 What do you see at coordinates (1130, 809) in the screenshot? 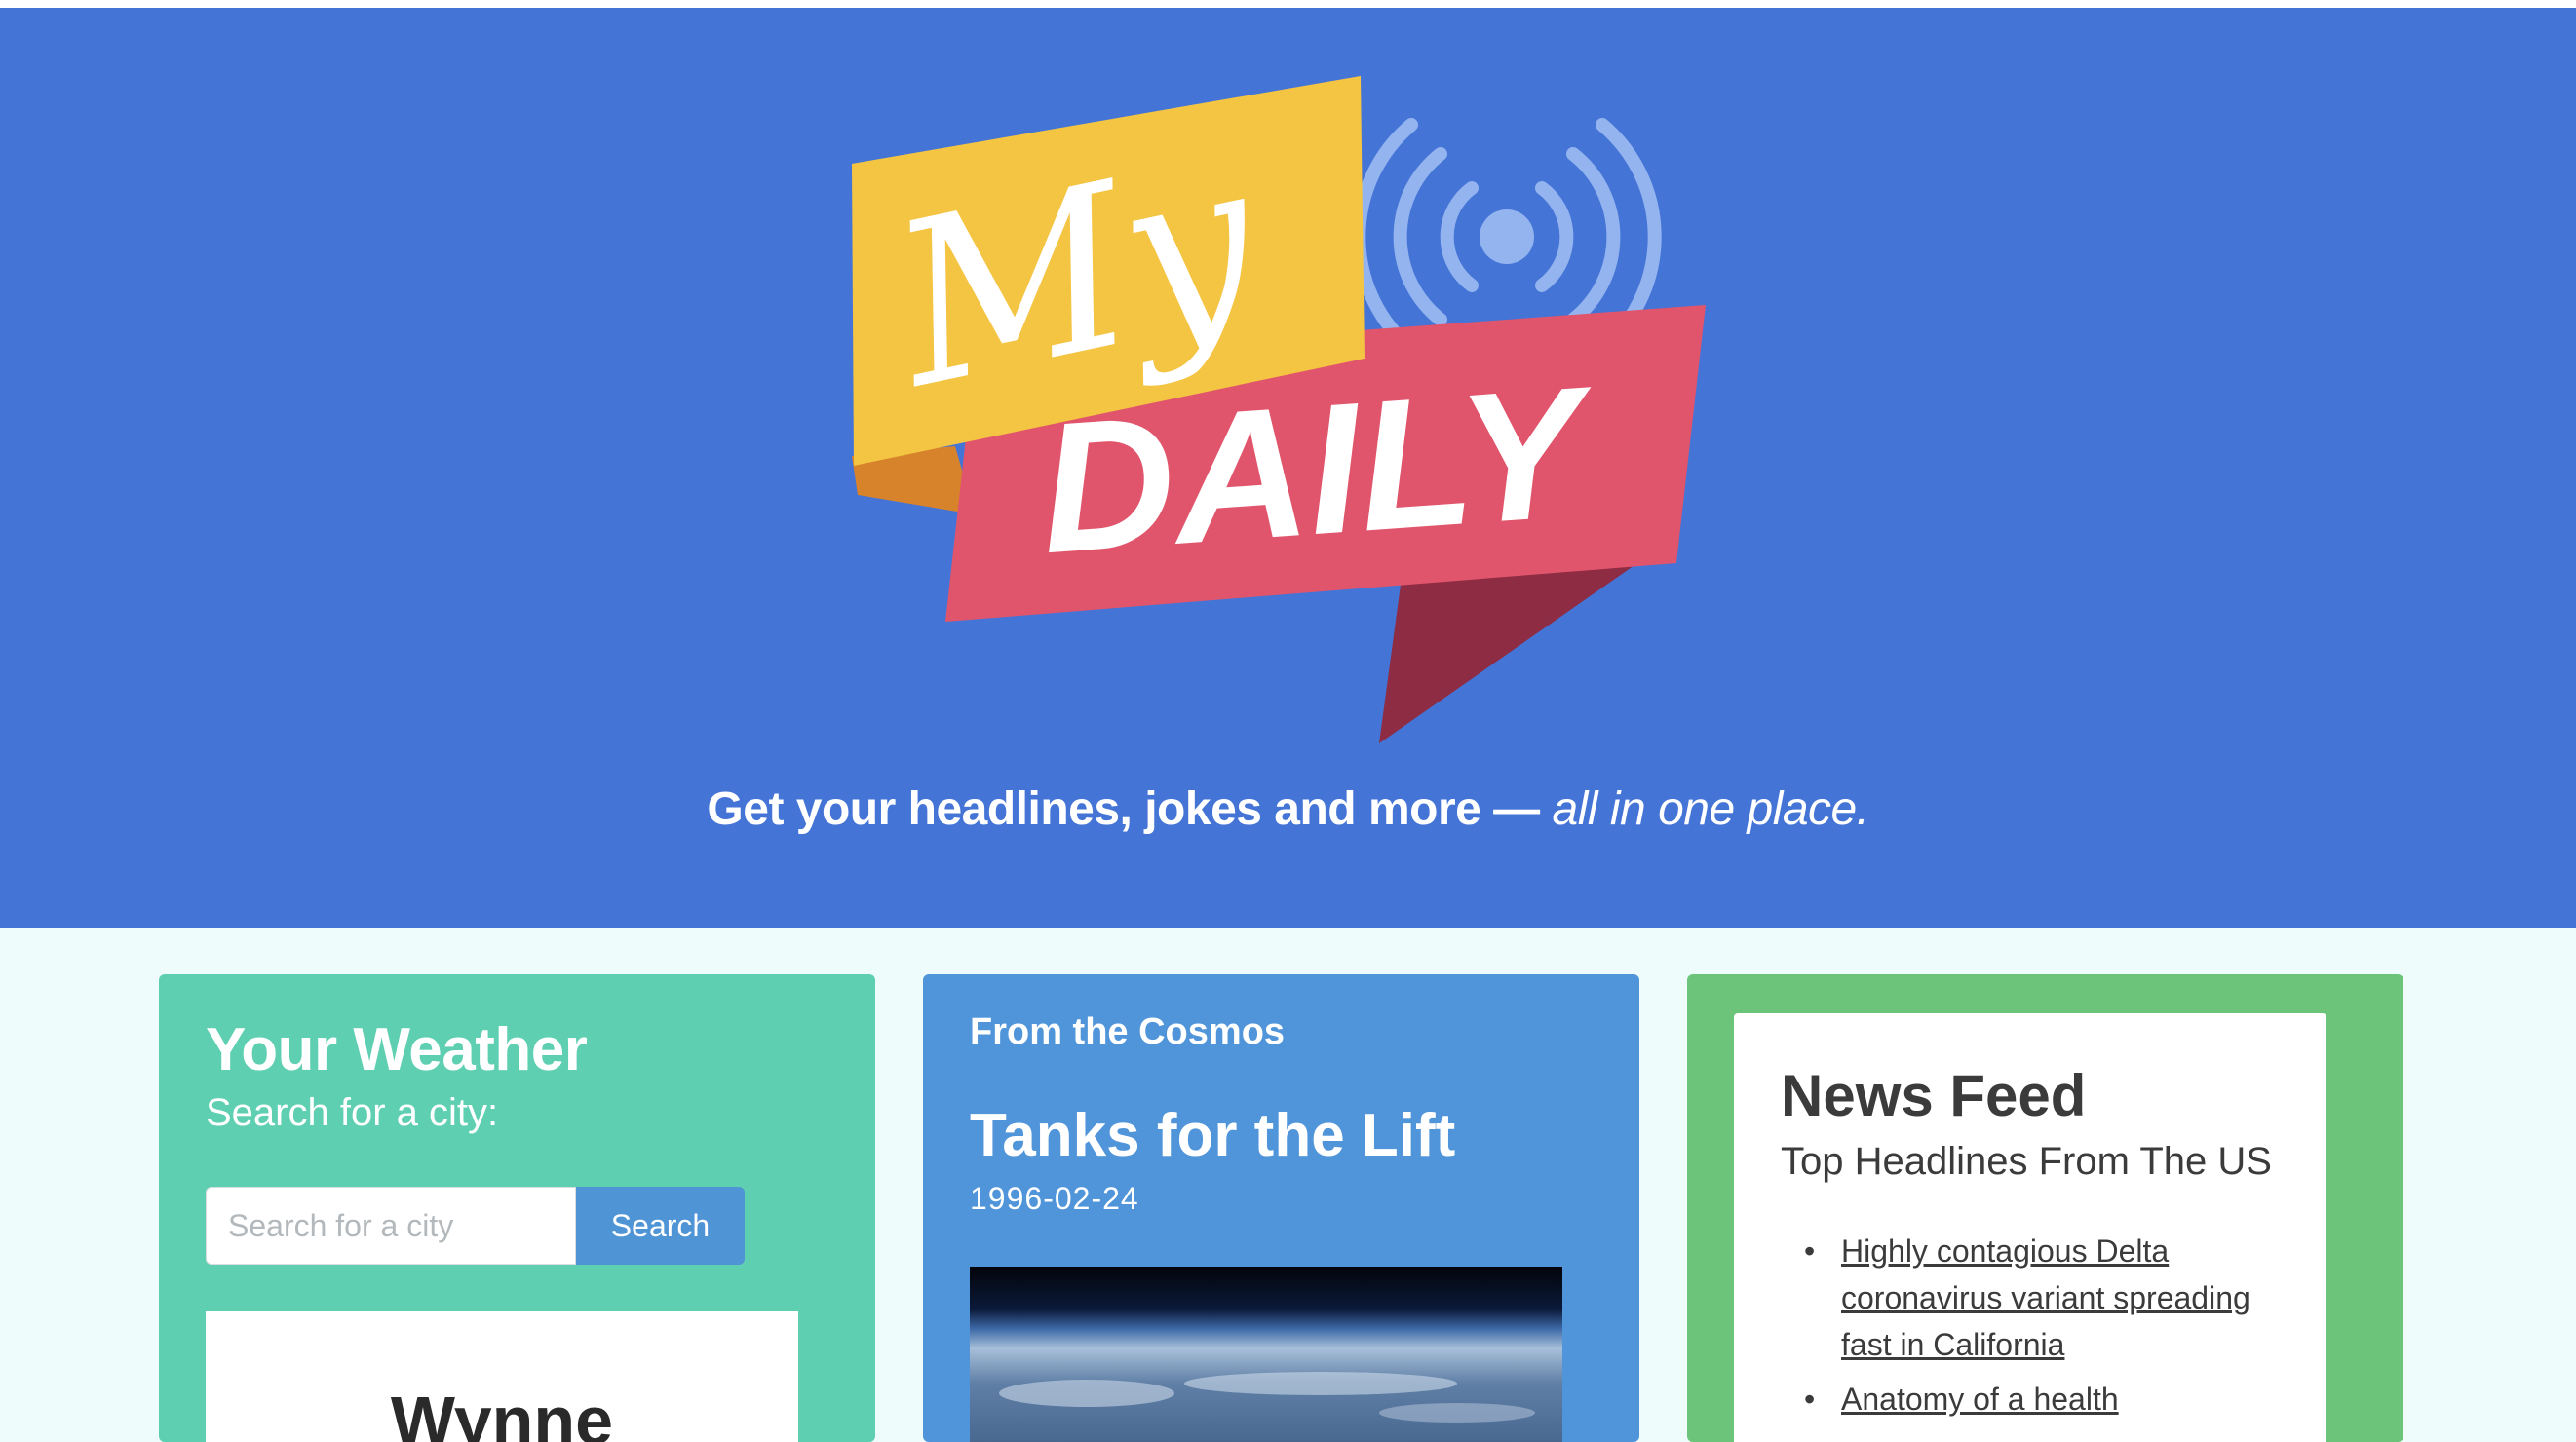
I see `tagline-main: Get your headlines, jokes and more —` at bounding box center [1130, 809].